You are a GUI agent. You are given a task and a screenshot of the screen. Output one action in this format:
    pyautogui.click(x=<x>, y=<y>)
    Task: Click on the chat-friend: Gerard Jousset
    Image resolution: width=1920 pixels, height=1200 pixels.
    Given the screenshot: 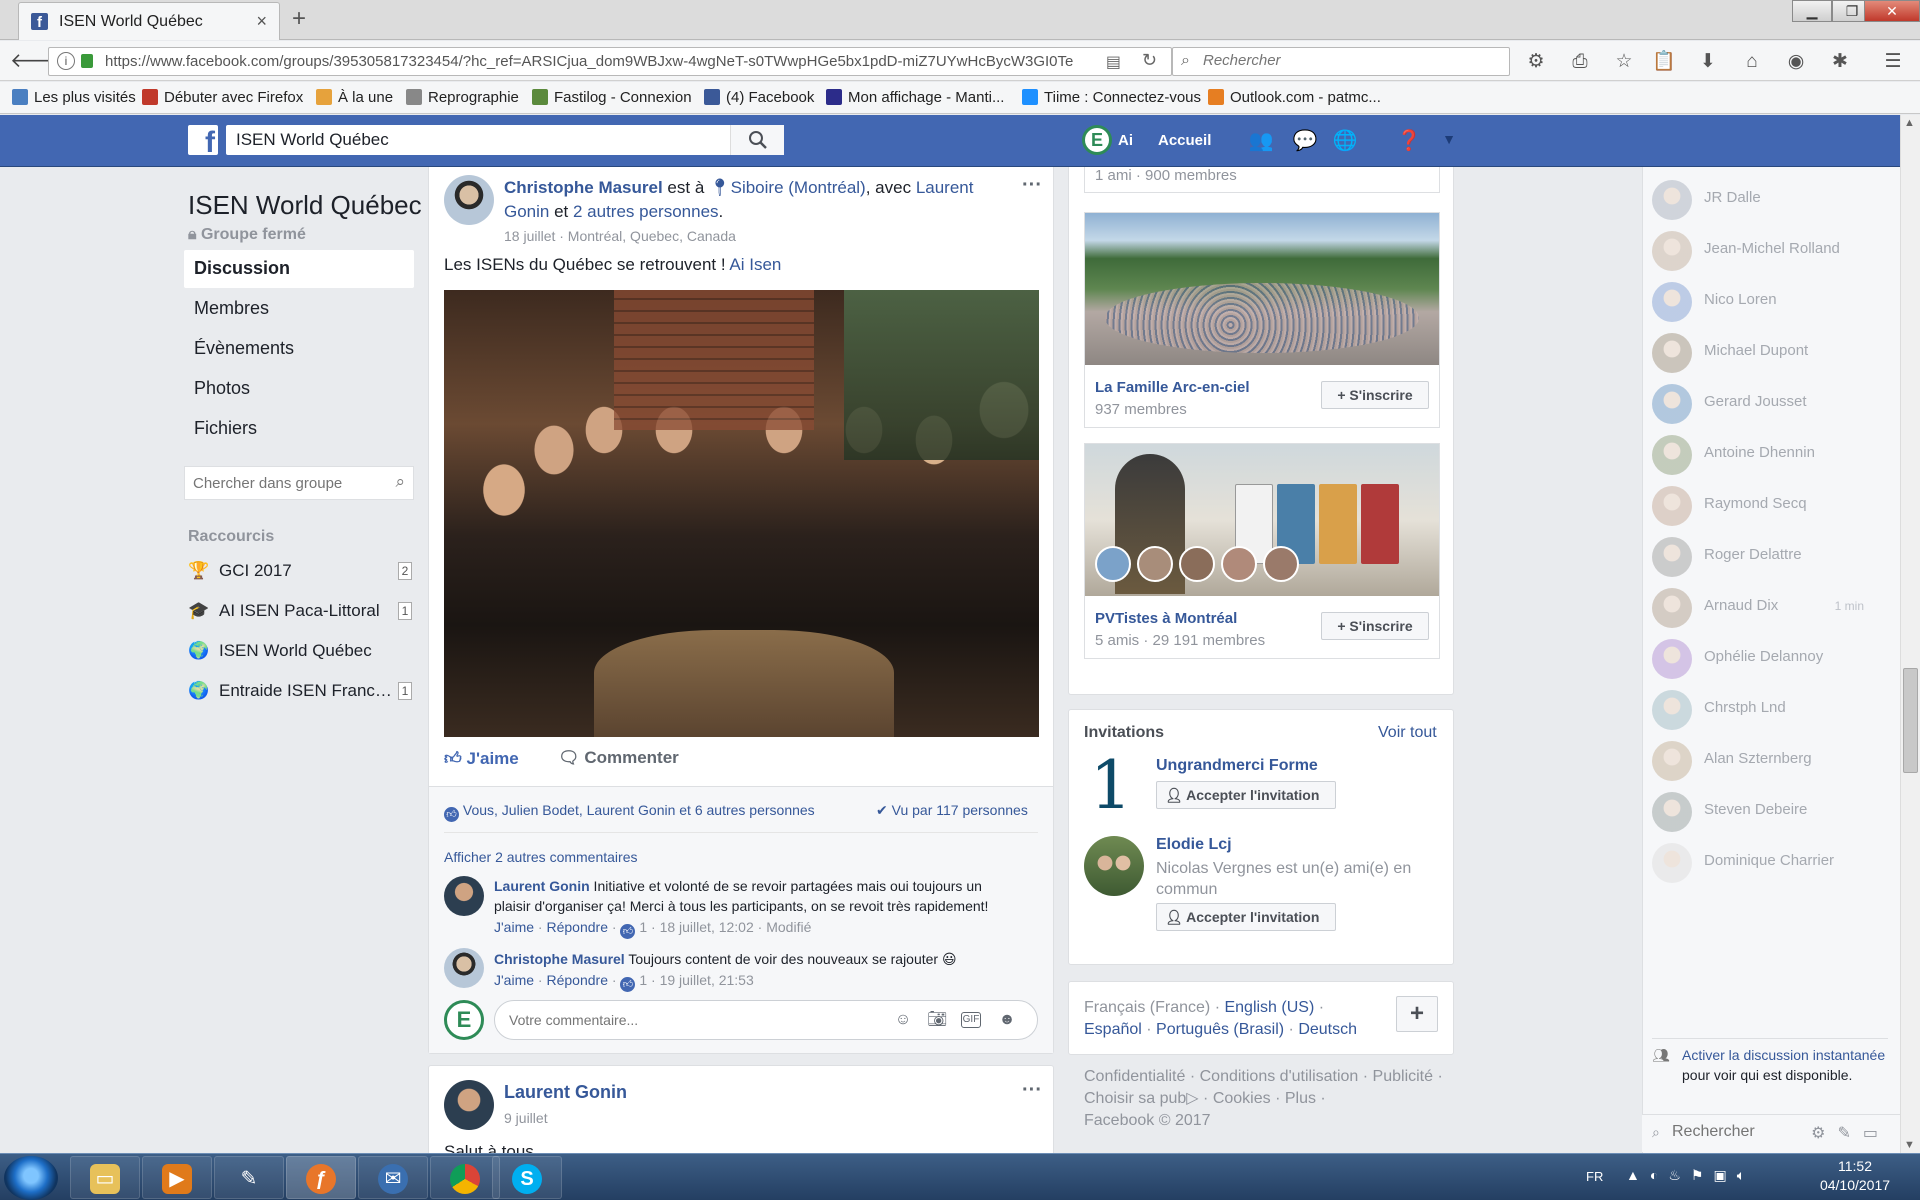 What is the action you would take?
    pyautogui.click(x=1772, y=404)
    